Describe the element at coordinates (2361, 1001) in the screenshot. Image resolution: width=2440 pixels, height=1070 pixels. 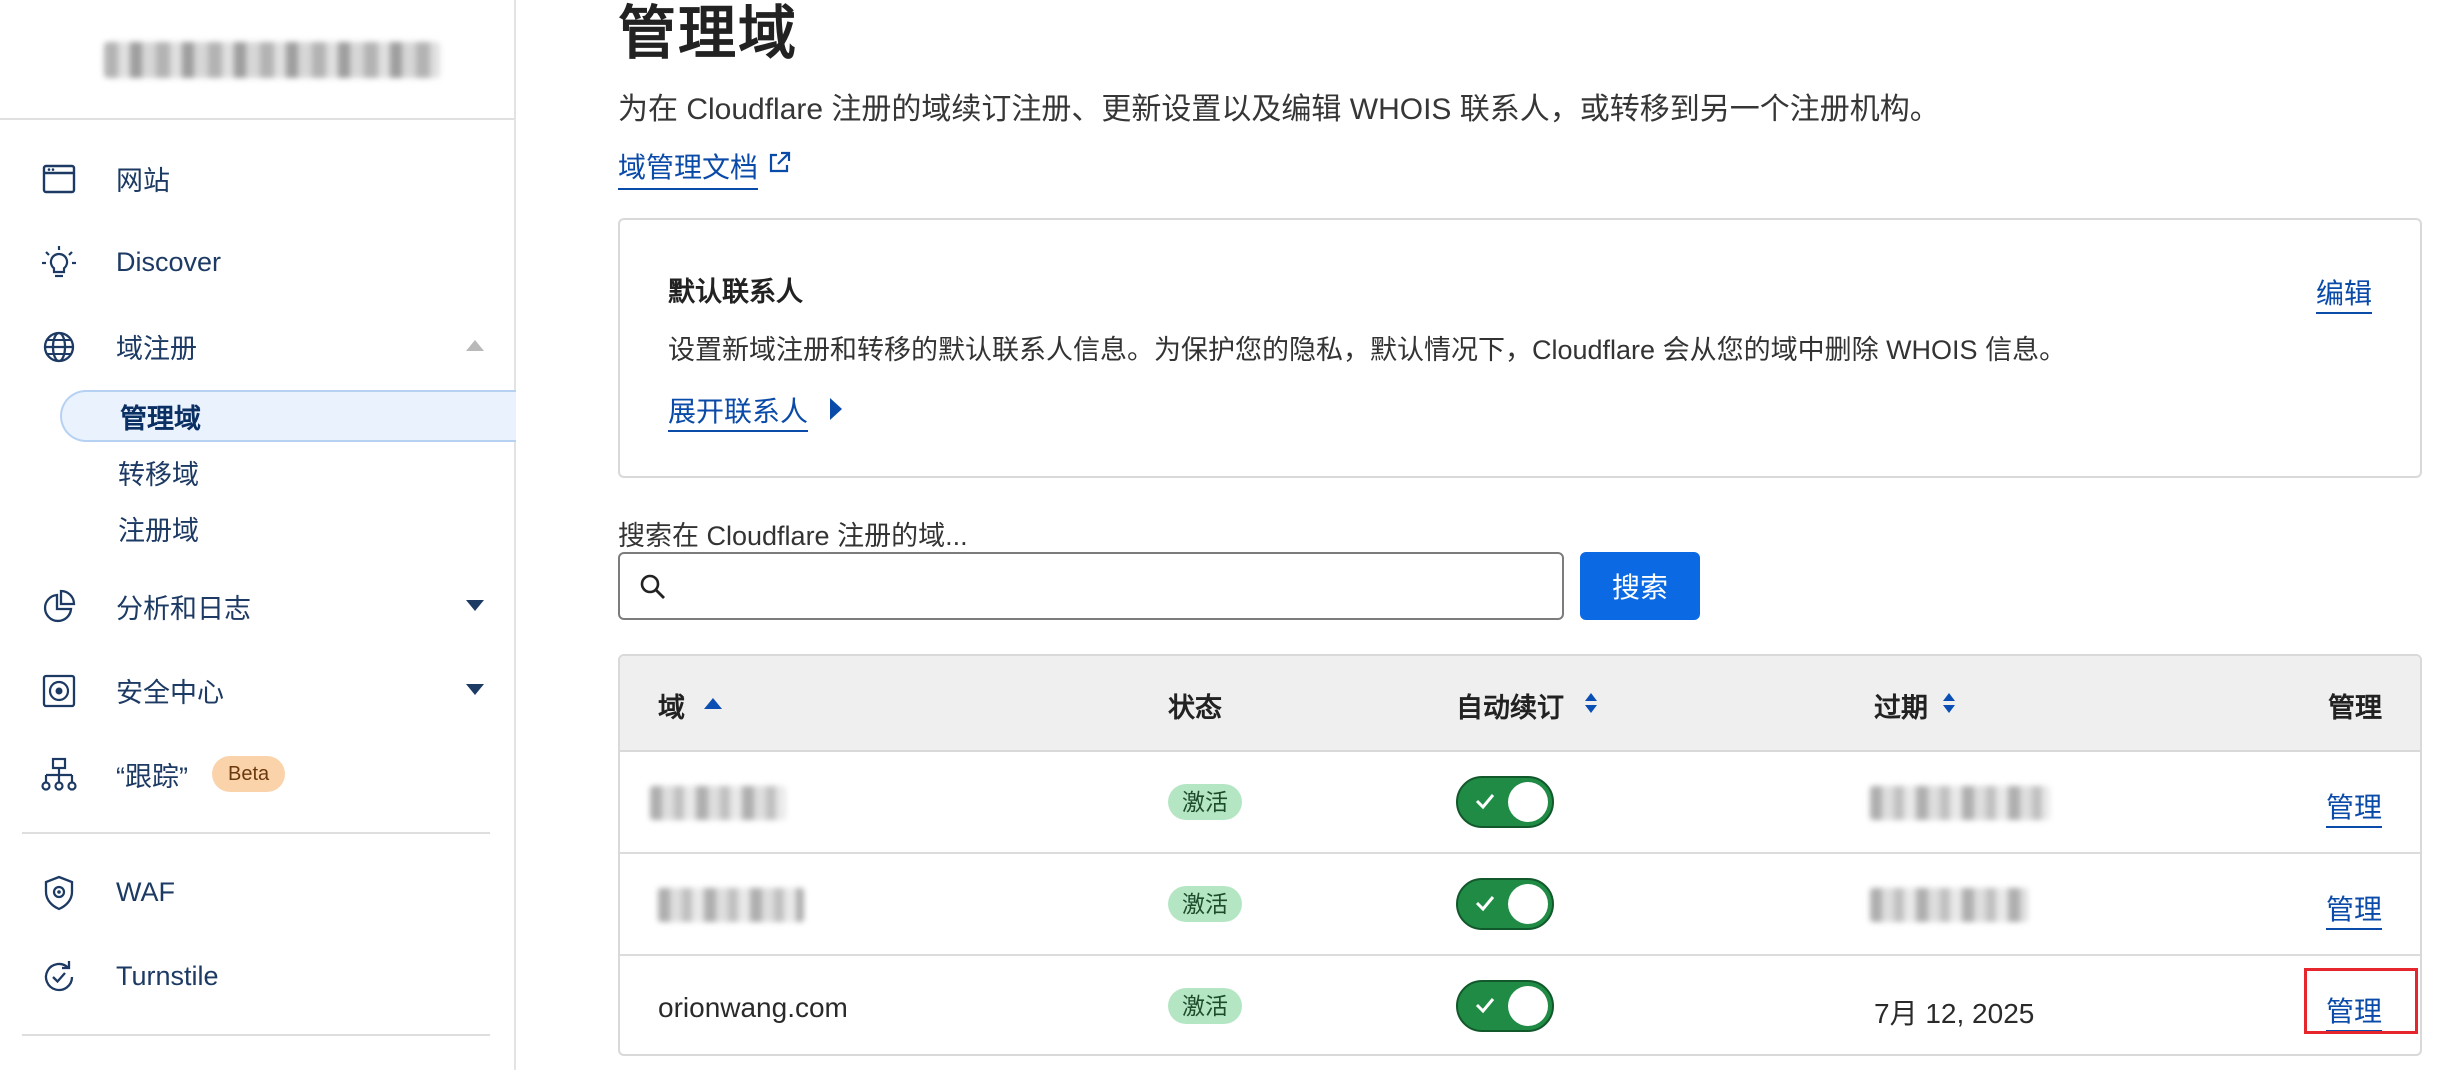
I see `highlight-annotation` at that location.